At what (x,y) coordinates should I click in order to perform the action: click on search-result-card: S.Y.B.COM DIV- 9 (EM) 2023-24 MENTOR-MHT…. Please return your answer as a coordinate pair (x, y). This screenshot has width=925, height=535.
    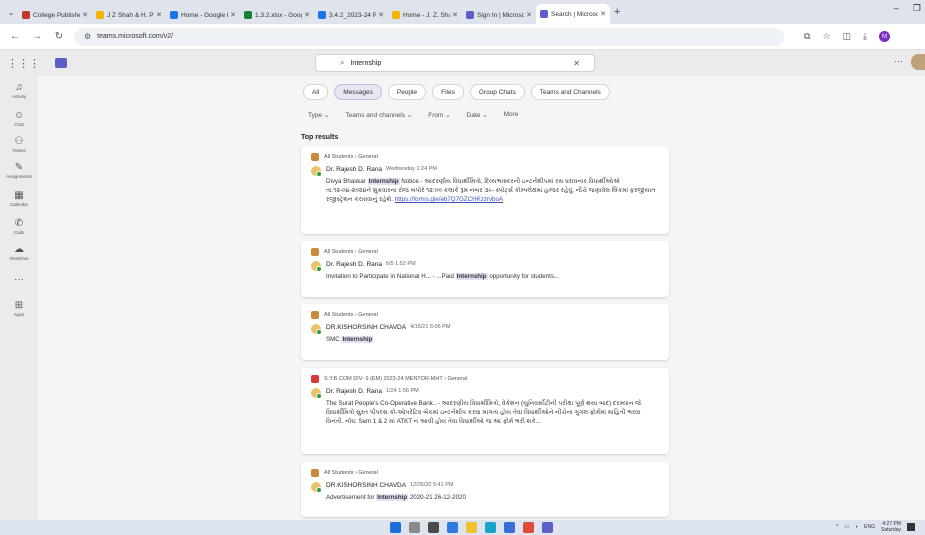
    Looking at the image, I should click on (485, 411).